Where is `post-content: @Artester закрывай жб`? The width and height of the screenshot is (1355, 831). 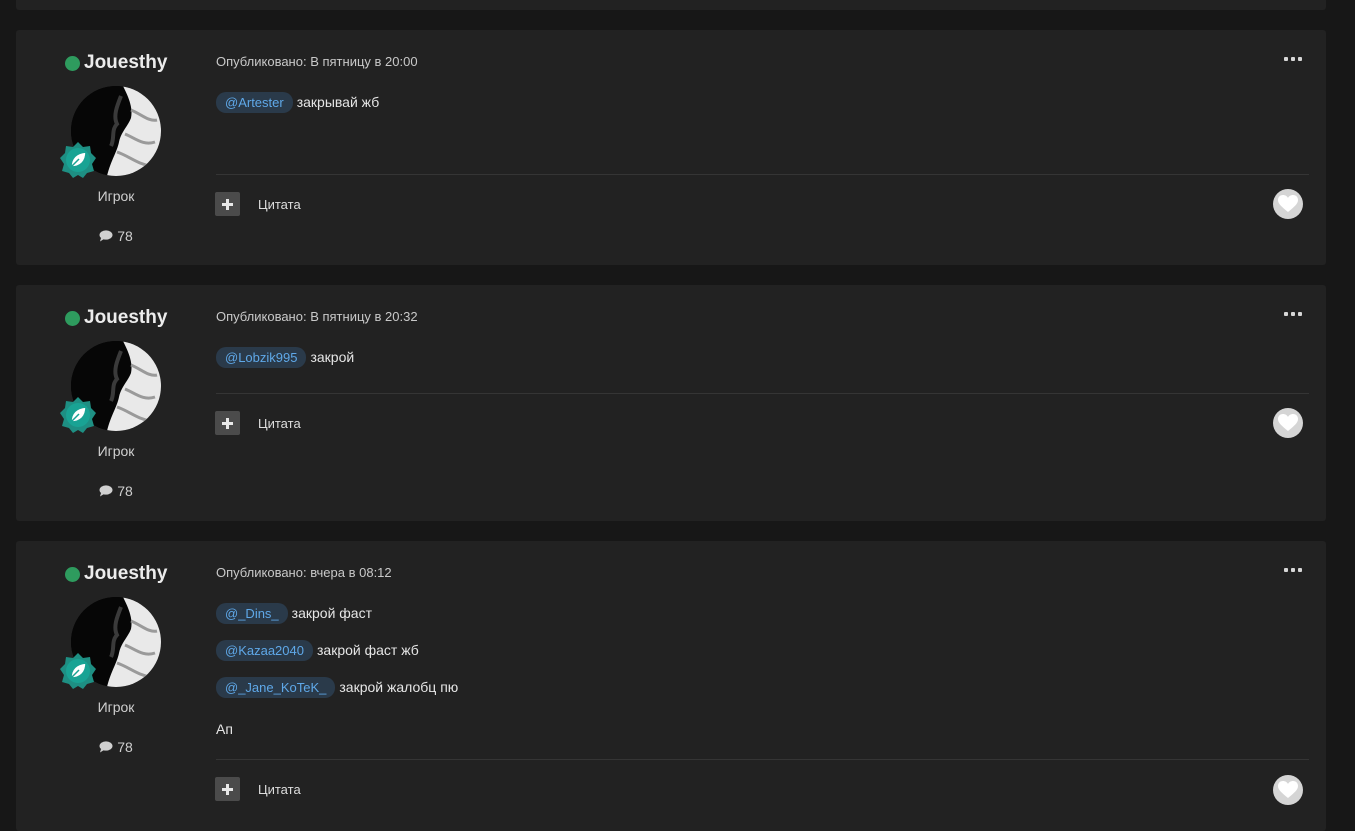
post-content: @Artester закрывай жб is located at coordinates (297, 110).